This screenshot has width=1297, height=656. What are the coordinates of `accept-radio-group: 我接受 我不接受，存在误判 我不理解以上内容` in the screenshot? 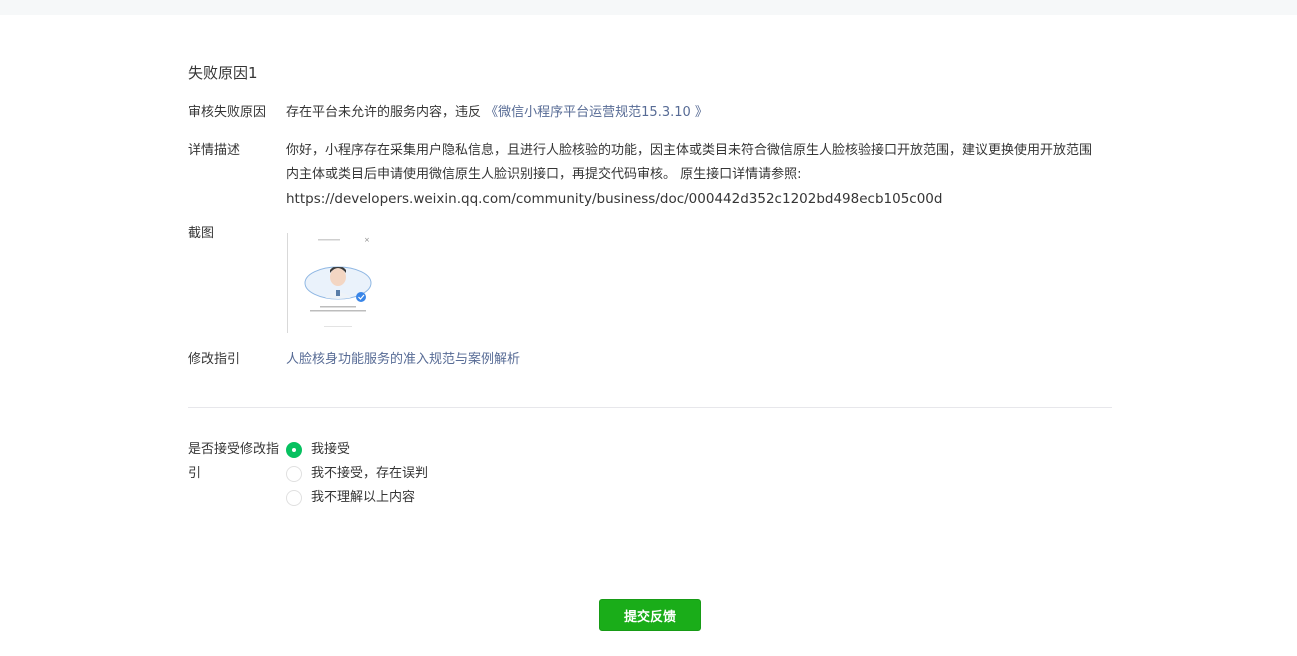 It's located at (699, 474).